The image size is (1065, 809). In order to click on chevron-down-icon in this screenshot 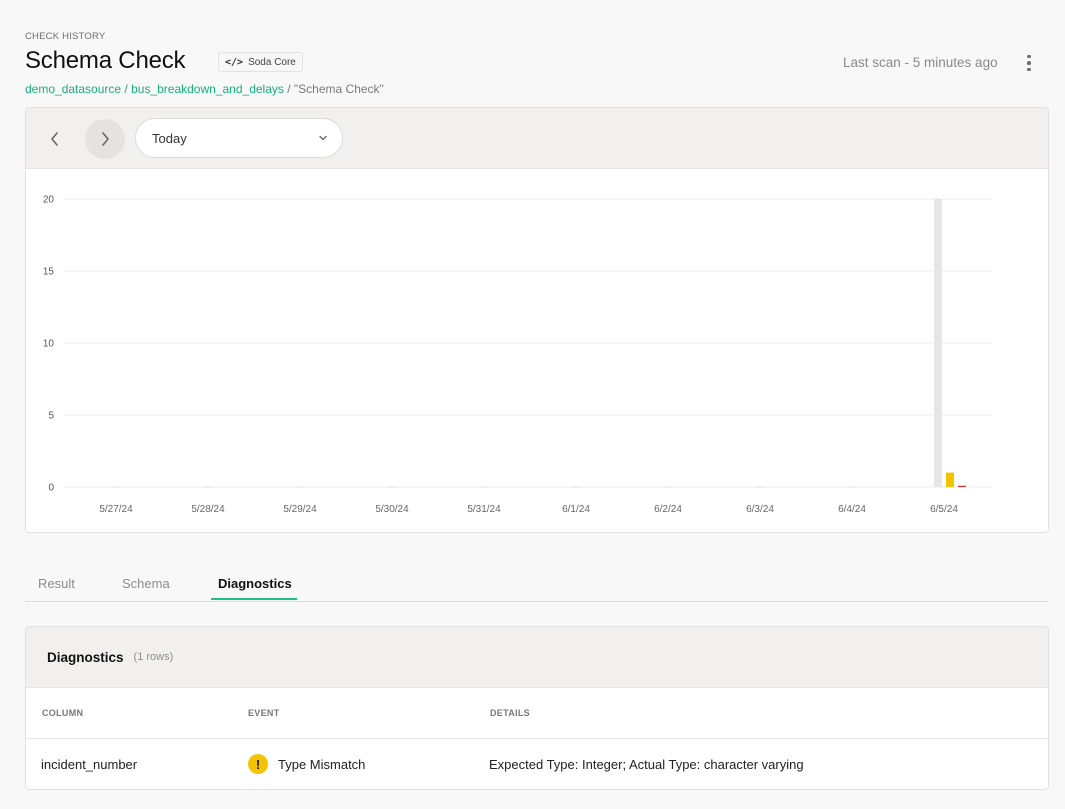, I will do `click(323, 138)`.